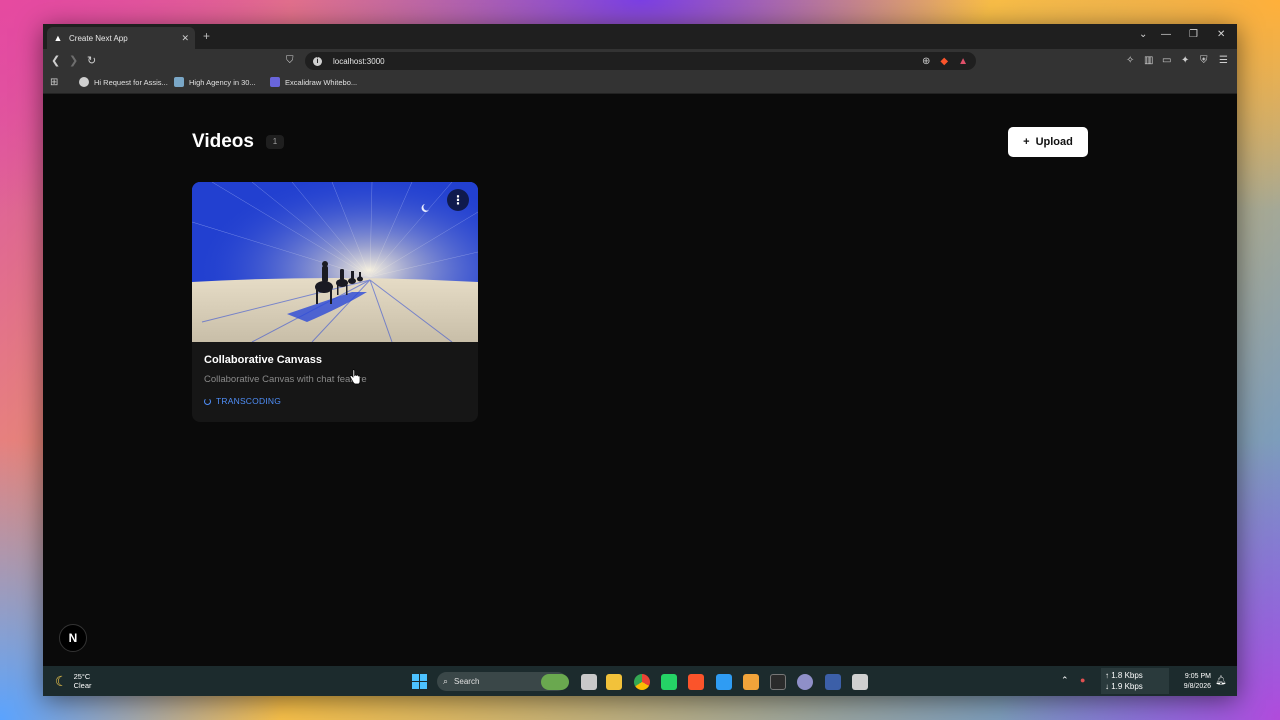 This screenshot has height=720, width=1280. What do you see at coordinates (290, 60) in the screenshot?
I see `bookmark-page-icon: ⛉` at bounding box center [290, 60].